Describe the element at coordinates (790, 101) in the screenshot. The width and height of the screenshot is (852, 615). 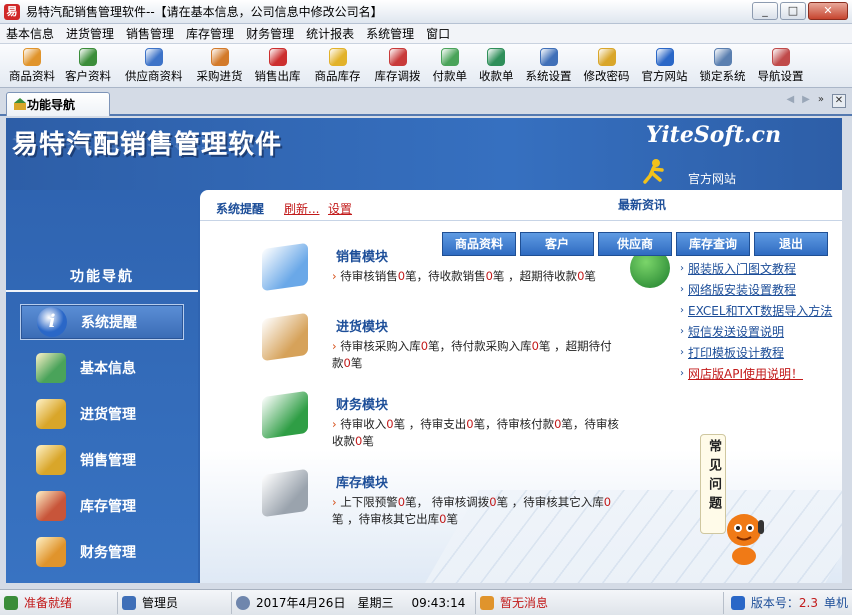
I see `tab-prev-icon: ◀` at that location.